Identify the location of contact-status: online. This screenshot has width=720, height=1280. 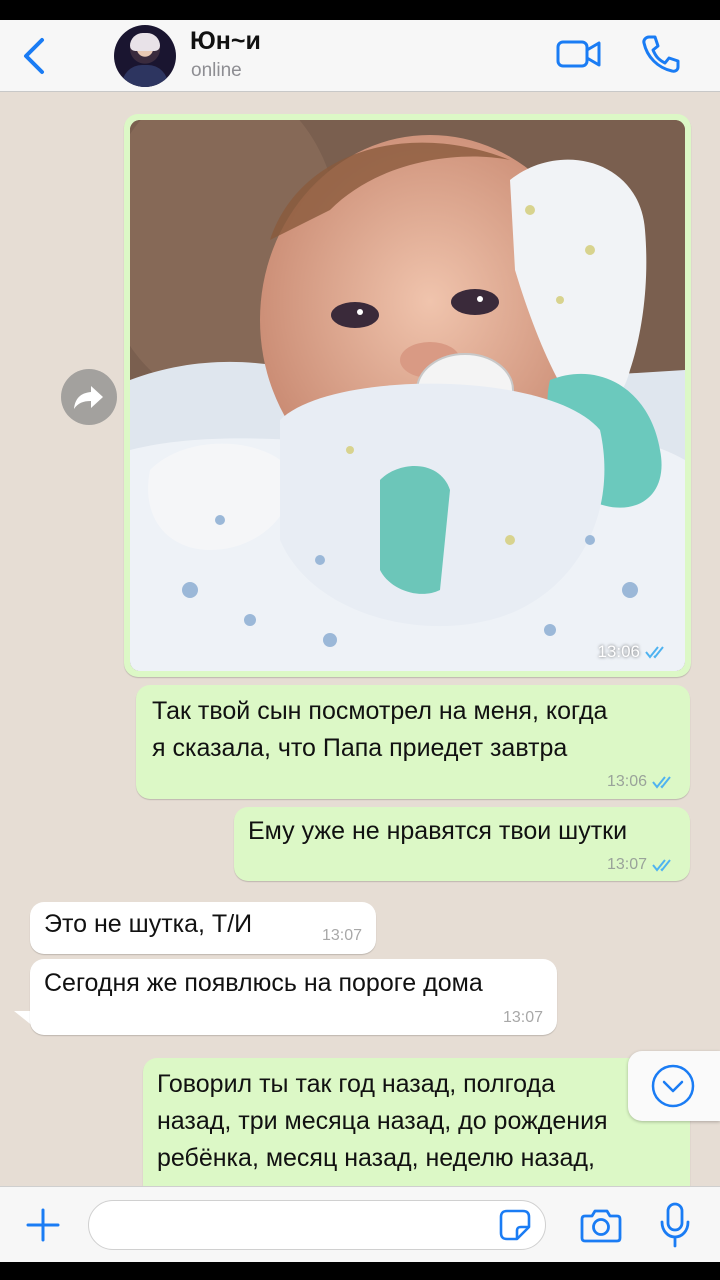
(216, 70).